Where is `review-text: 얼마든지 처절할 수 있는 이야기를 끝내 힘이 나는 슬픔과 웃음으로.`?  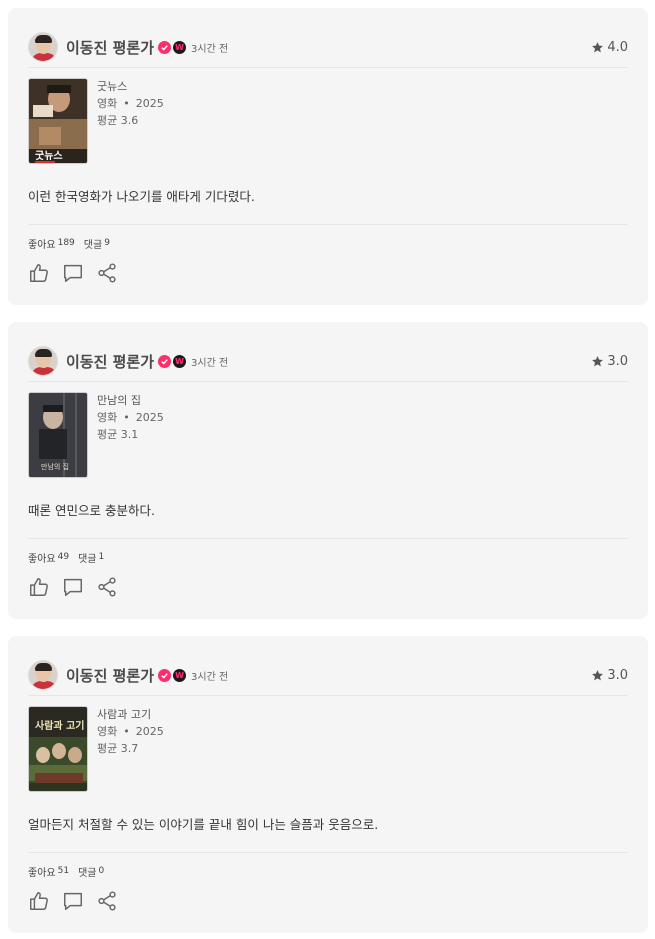 review-text: 얼마든지 처절할 수 있는 이야기를 끝내 힘이 나는 슬픔과 웃음으로. is located at coordinates (203, 823).